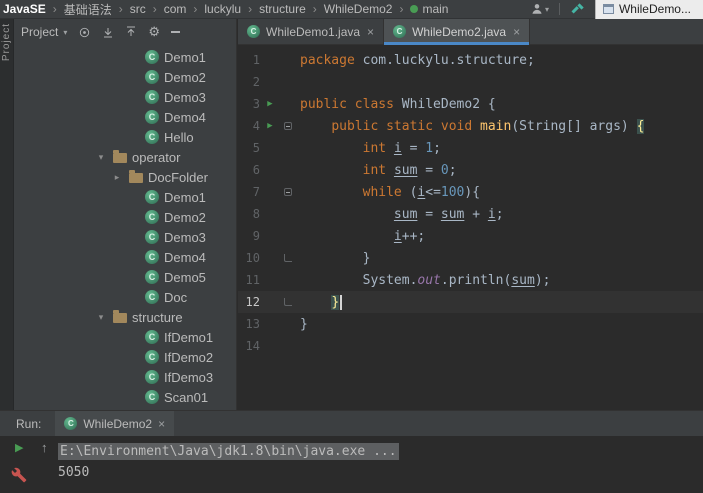 The width and height of the screenshot is (703, 493). Describe the element at coordinates (470, 324) in the screenshot. I see `code-line-13: 13}` at that location.